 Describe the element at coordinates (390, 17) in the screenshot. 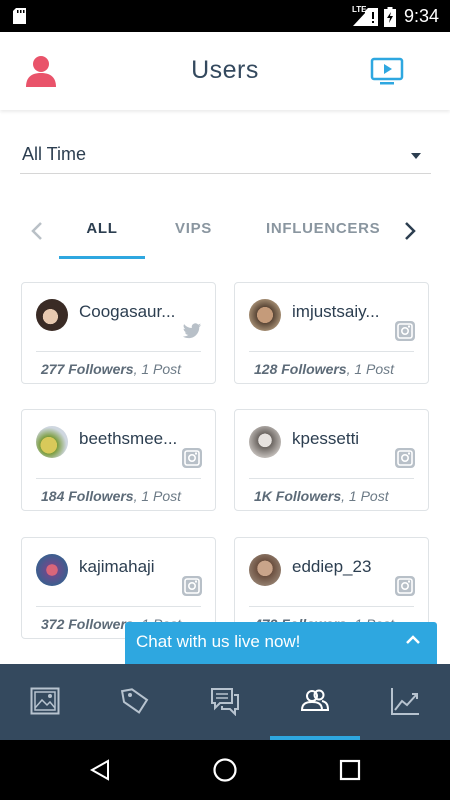

I see `battery-icon` at that location.